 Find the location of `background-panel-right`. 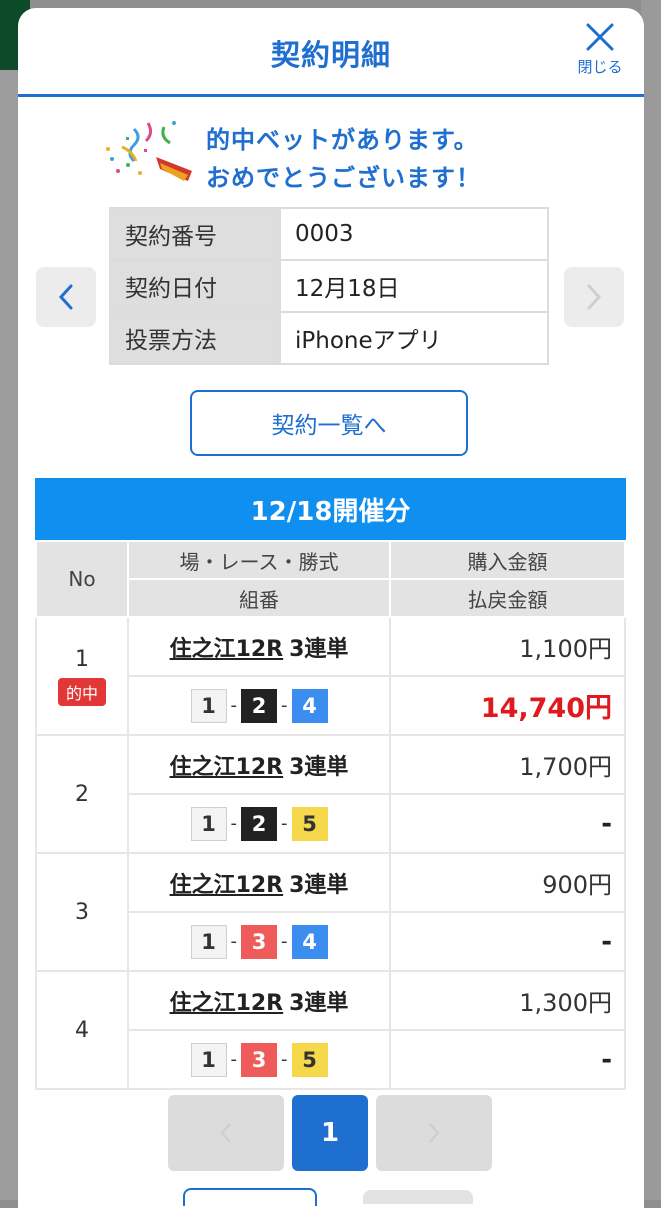

background-panel-right is located at coordinates (651, 600).